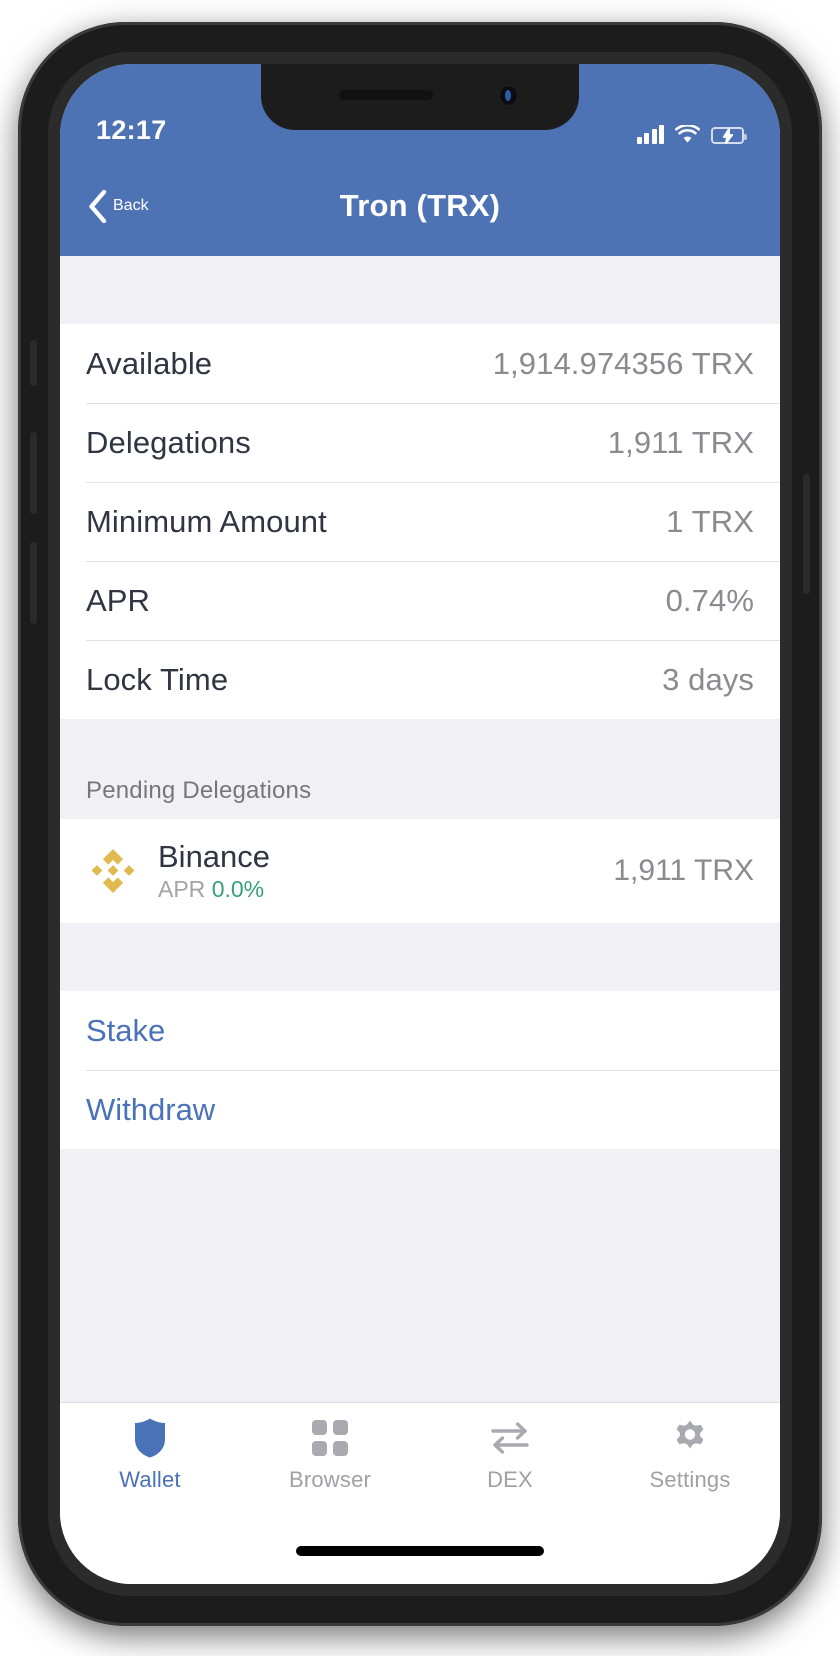 The height and width of the screenshot is (1656, 840). What do you see at coordinates (150, 1438) in the screenshot?
I see `shield-icon` at bounding box center [150, 1438].